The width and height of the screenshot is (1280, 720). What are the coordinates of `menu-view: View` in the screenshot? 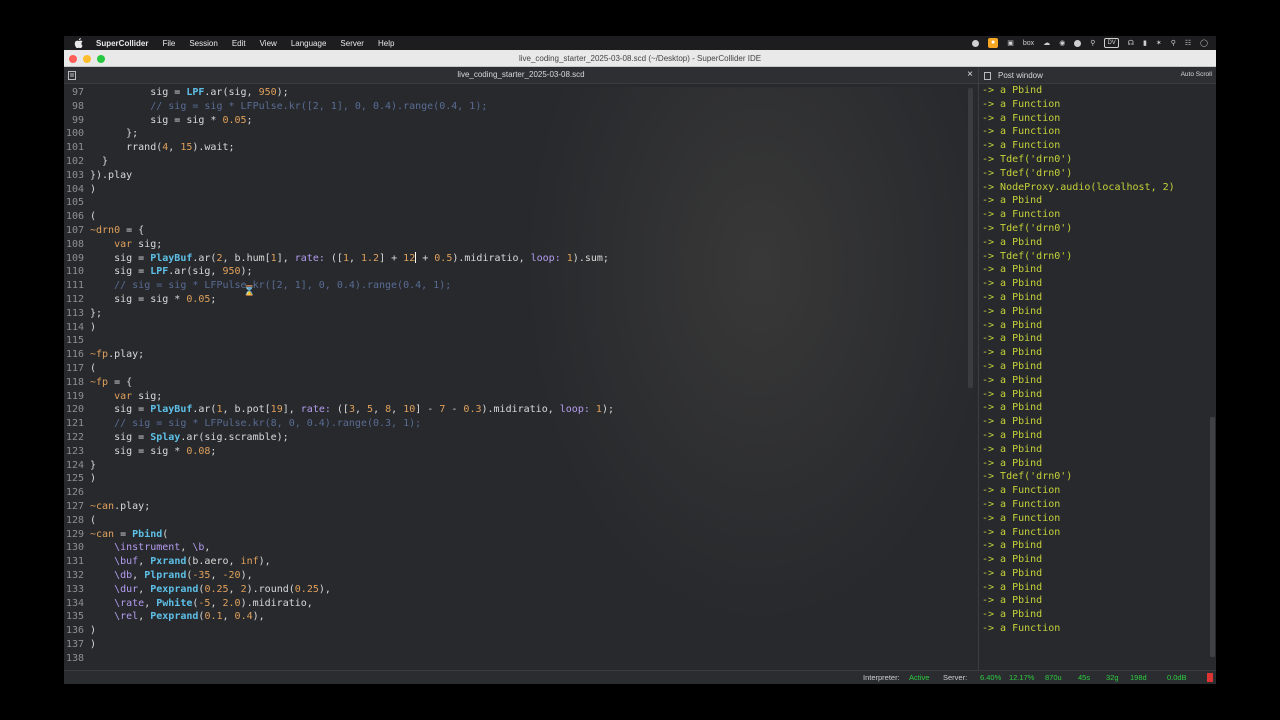 It's located at (268, 43).